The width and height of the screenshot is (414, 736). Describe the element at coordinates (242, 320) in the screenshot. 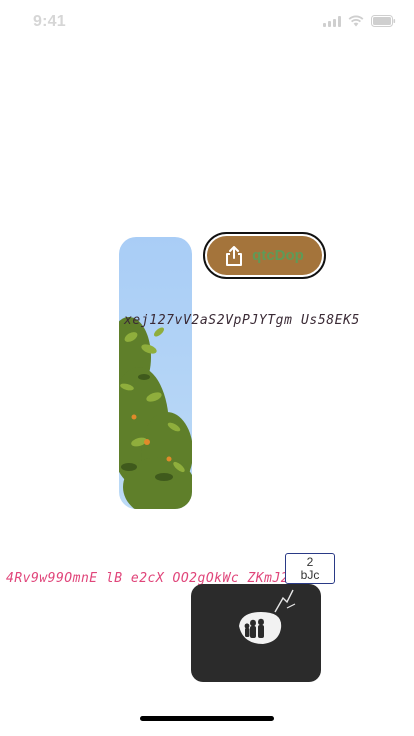

I see `text-line-1: xej127vV2aS2VpPJYTgm Us58EK5` at that location.